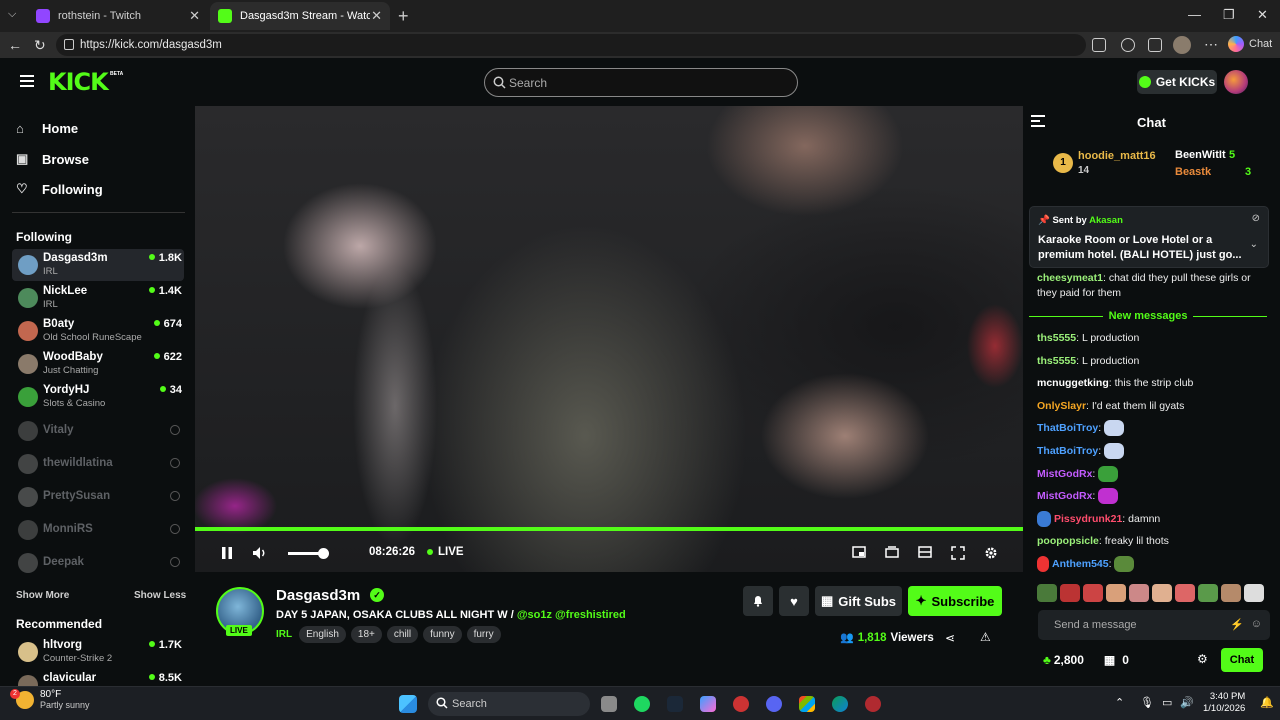 The width and height of the screenshot is (1280, 720). Describe the element at coordinates (958, 553) in the screenshot. I see `fullscreen-icon` at that location.